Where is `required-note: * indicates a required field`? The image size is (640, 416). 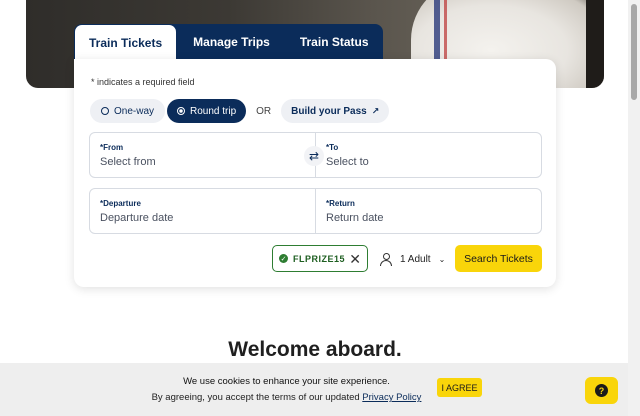 required-note: * indicates a required field is located at coordinates (143, 82).